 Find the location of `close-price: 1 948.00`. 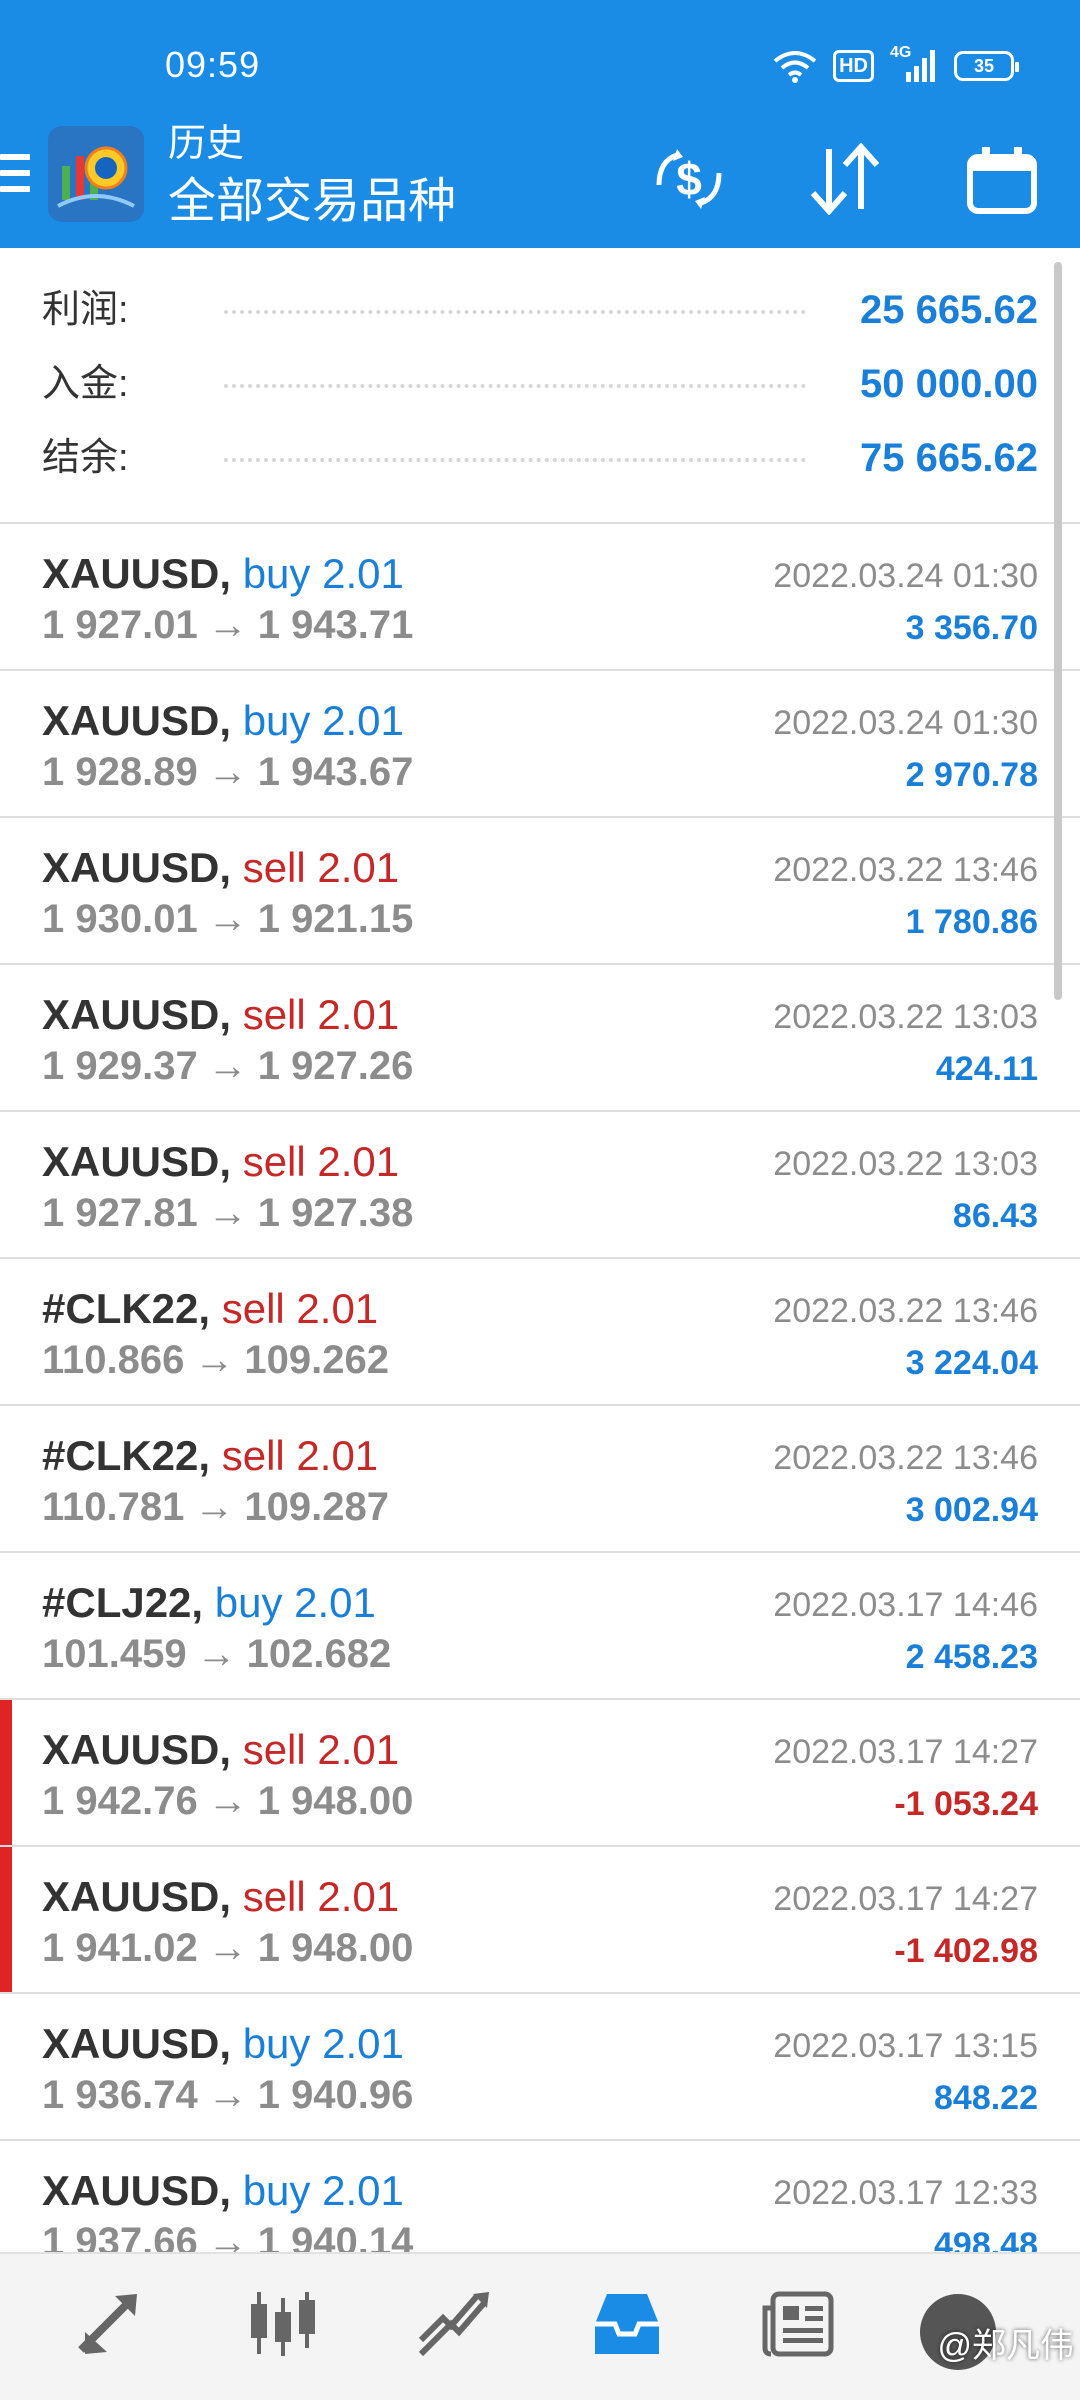

close-price: 1 948.00 is located at coordinates (335, 1948).